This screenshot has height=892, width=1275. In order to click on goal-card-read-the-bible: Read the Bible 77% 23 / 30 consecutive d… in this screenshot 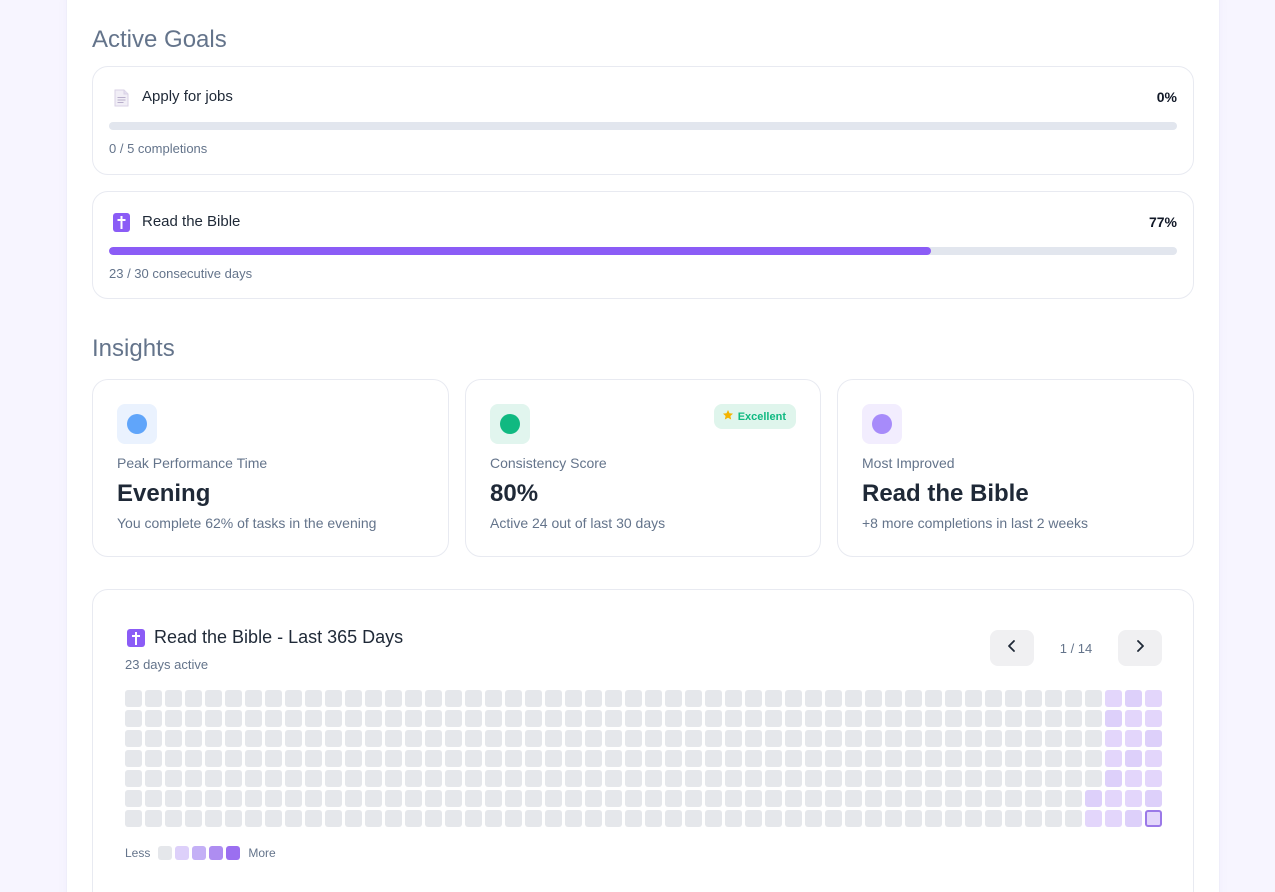, I will do `click(643, 245)`.